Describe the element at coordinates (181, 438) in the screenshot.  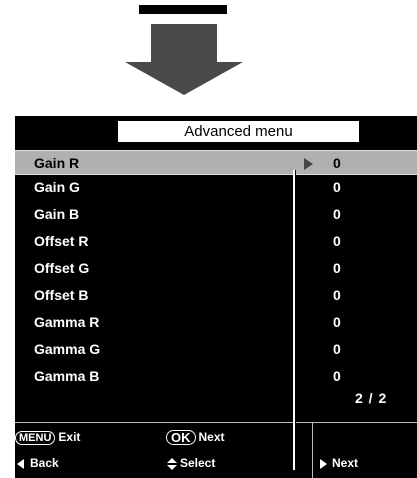
I see `ok-key-icon: OK` at that location.